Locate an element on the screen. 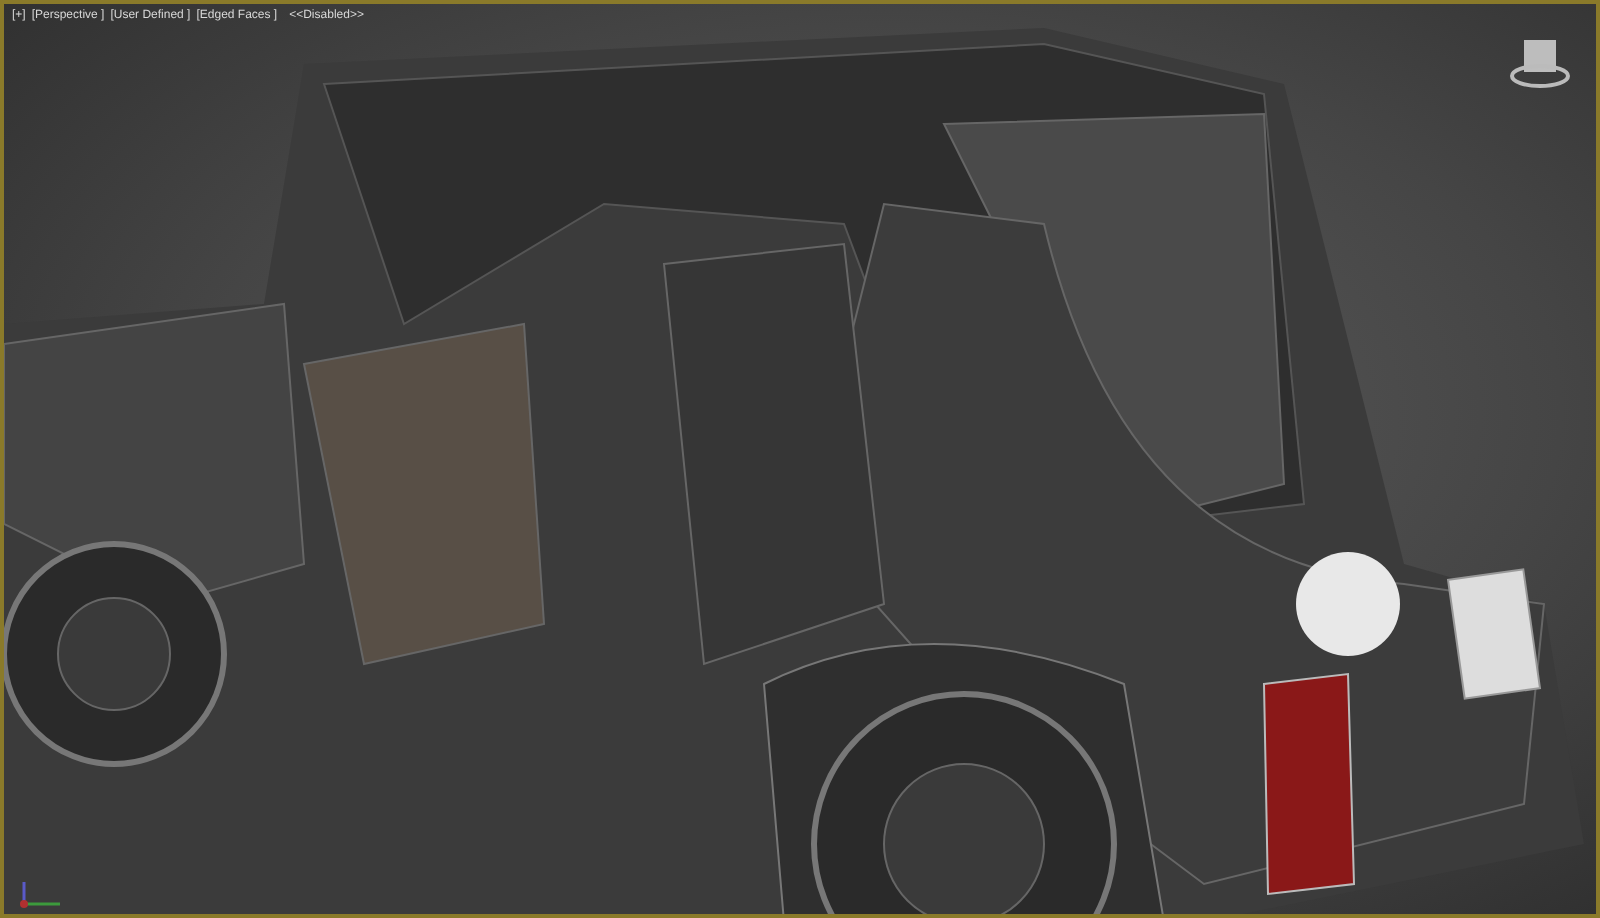 This screenshot has height=918, width=1600. view-cube-icon is located at coordinates (1540, 64).